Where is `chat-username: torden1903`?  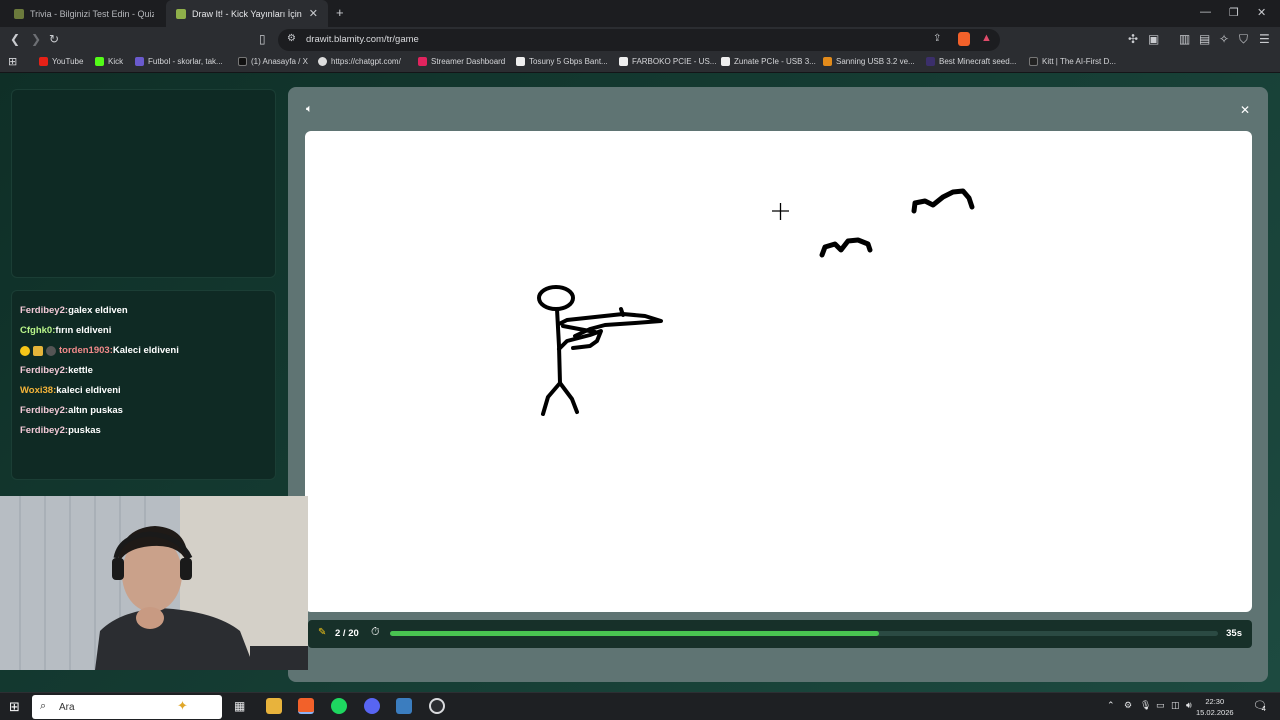
chat-username: torden1903 is located at coordinates (84, 350).